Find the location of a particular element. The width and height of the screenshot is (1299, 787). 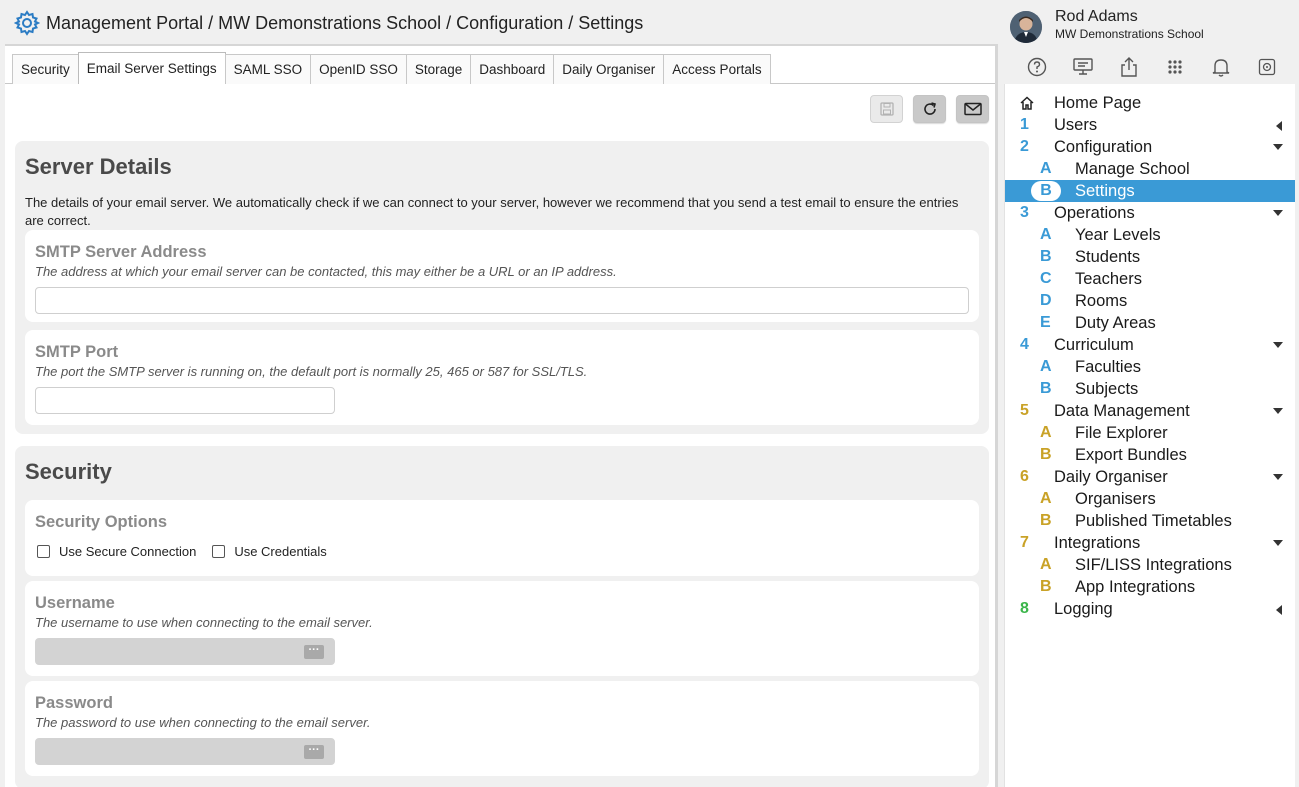

nav-number: 5 is located at coordinates (1024, 410).